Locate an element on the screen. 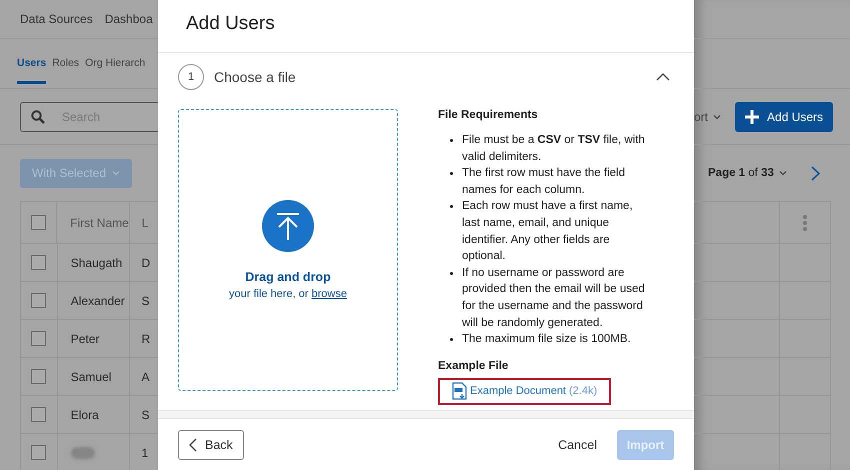 The width and height of the screenshot is (850, 470). nav-item: Dashboa is located at coordinates (128, 19).